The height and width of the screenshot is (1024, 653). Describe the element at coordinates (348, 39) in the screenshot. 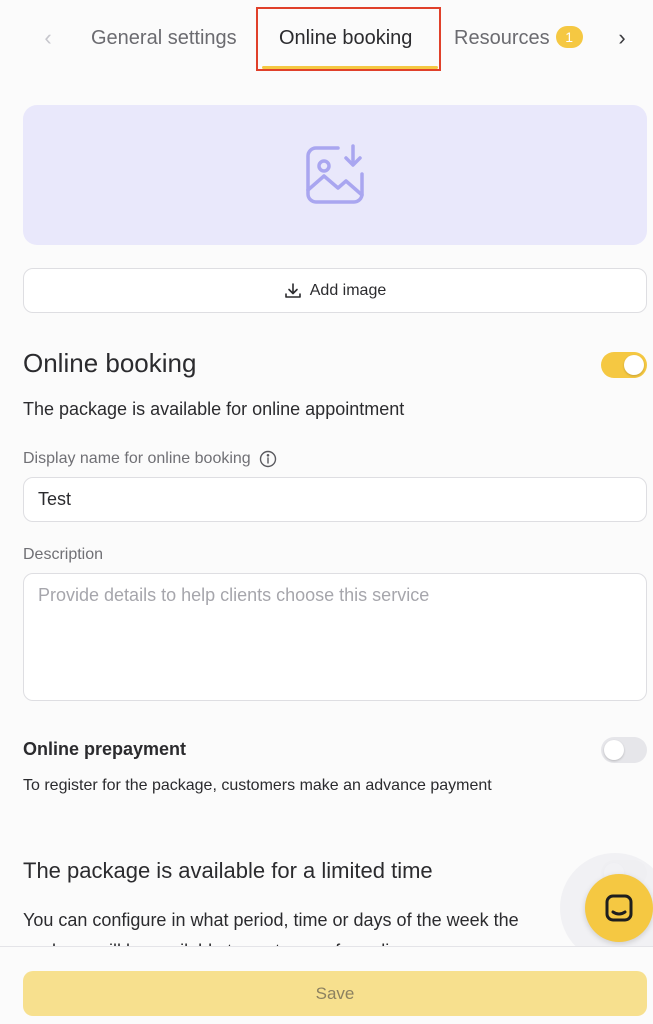

I see `tab-highlight-box` at that location.